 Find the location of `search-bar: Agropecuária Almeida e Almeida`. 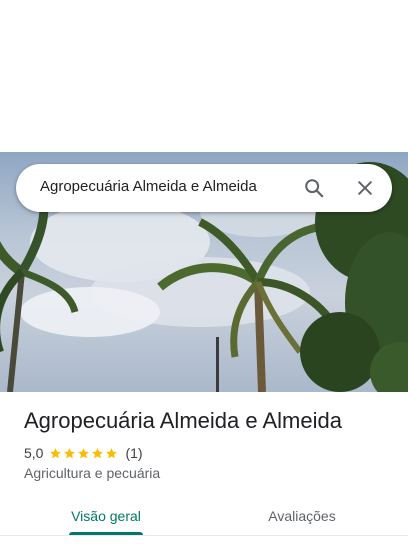

search-bar: Agropecuária Almeida e Almeida is located at coordinates (204, 188).